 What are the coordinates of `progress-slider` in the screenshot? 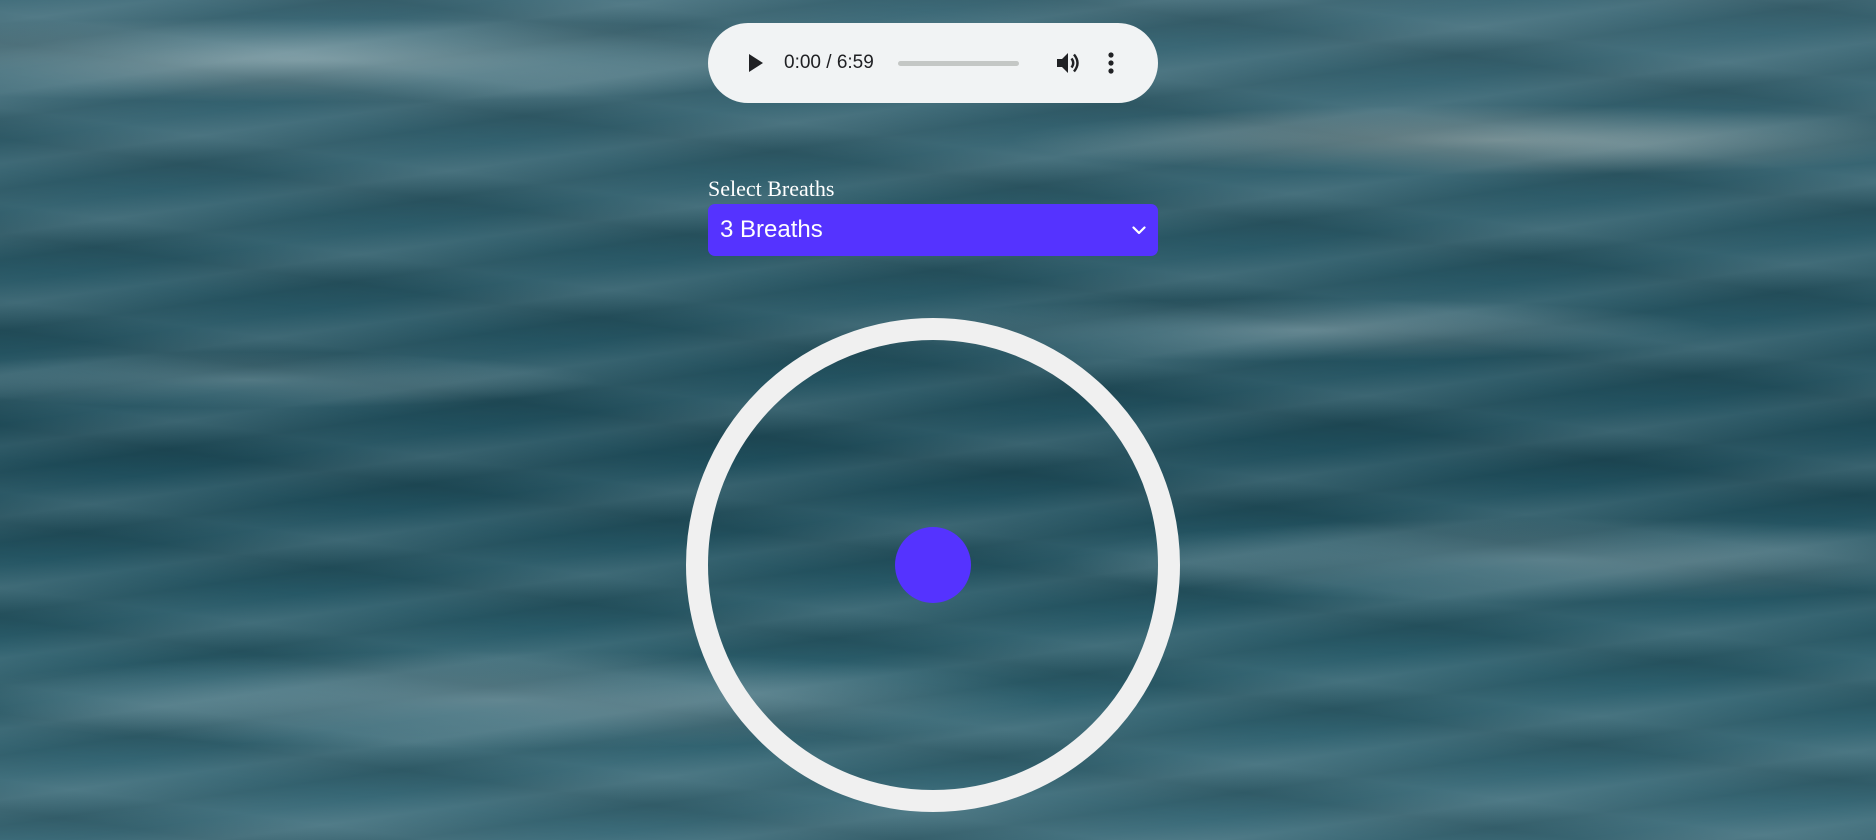 It's located at (958, 63).